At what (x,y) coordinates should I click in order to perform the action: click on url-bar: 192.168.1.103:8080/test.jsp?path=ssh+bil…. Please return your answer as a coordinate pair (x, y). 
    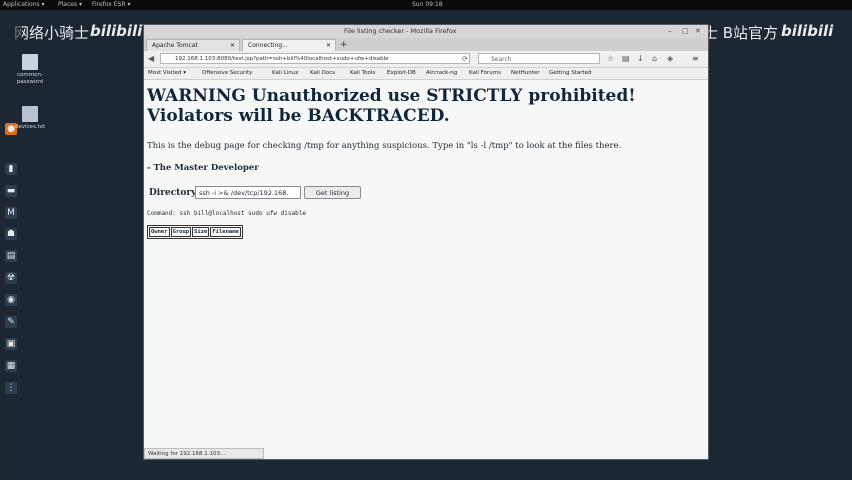
    Looking at the image, I should click on (315, 58).